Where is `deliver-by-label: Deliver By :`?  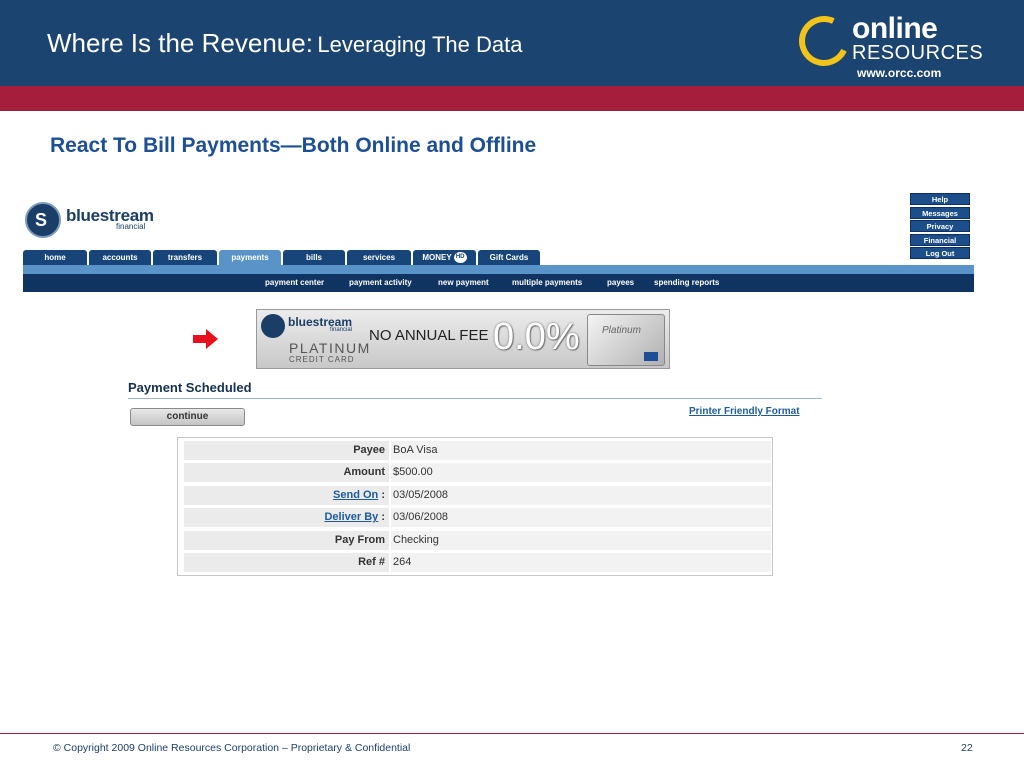 deliver-by-label: Deliver By : is located at coordinates (286, 518).